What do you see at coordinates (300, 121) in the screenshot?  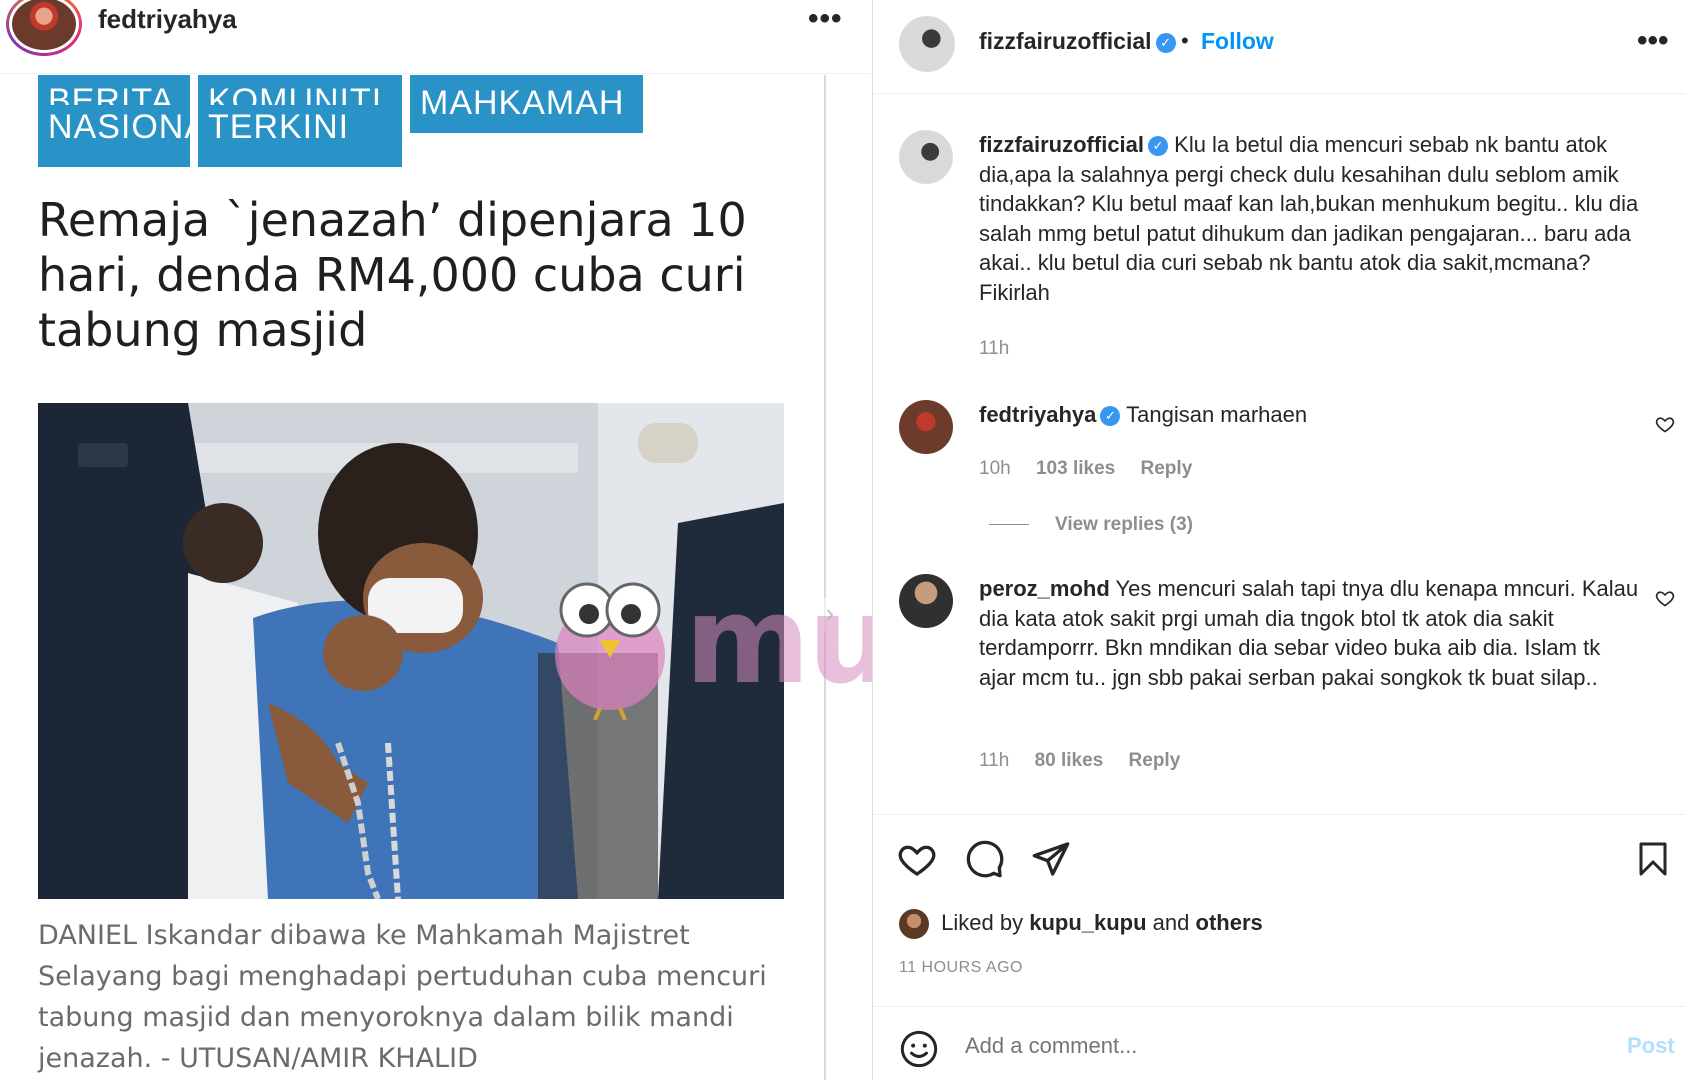 I see `tag-komuniti-terkini: KOMUNITI TERKINI` at bounding box center [300, 121].